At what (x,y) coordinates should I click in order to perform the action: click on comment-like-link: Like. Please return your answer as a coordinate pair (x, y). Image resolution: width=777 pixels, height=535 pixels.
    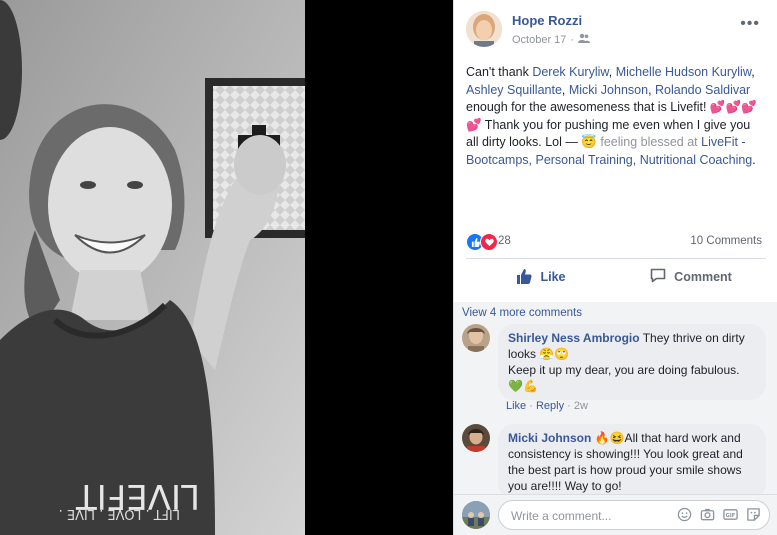
    Looking at the image, I should click on (516, 406).